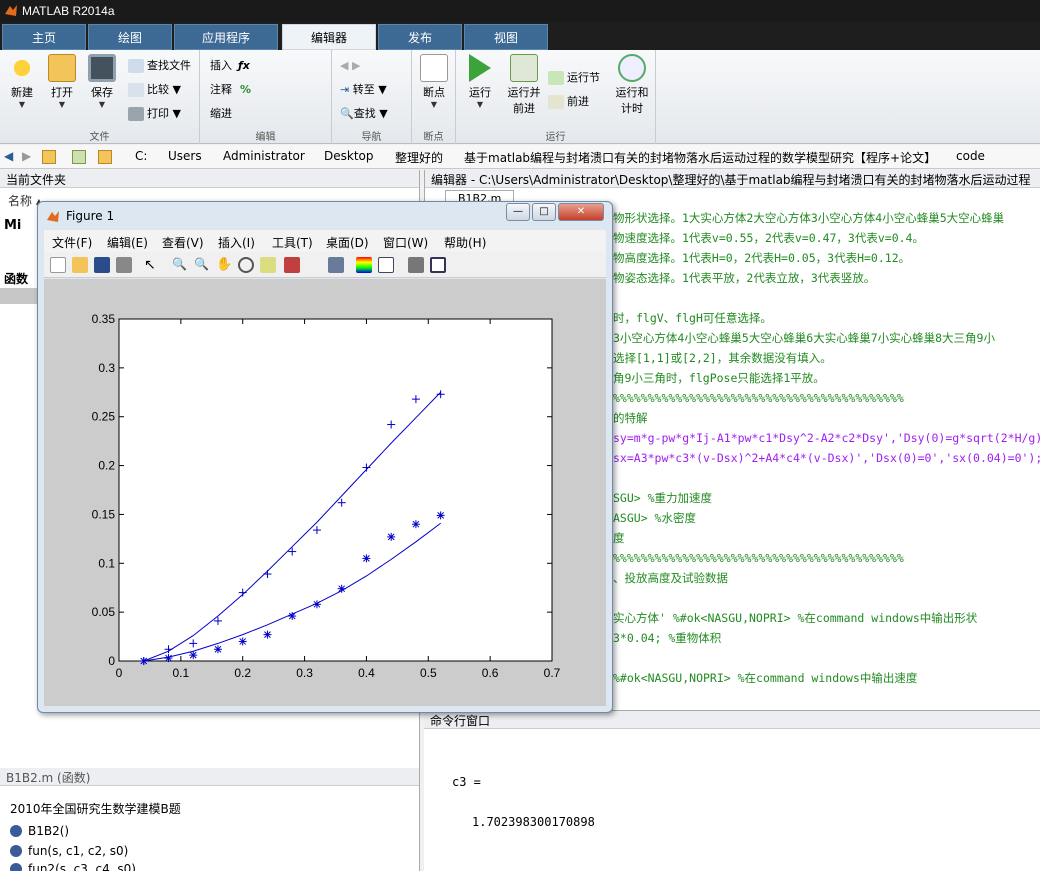 Image resolution: width=1040 pixels, height=871 pixels. I want to click on x-tick-label: 0.4, so click(366, 673).